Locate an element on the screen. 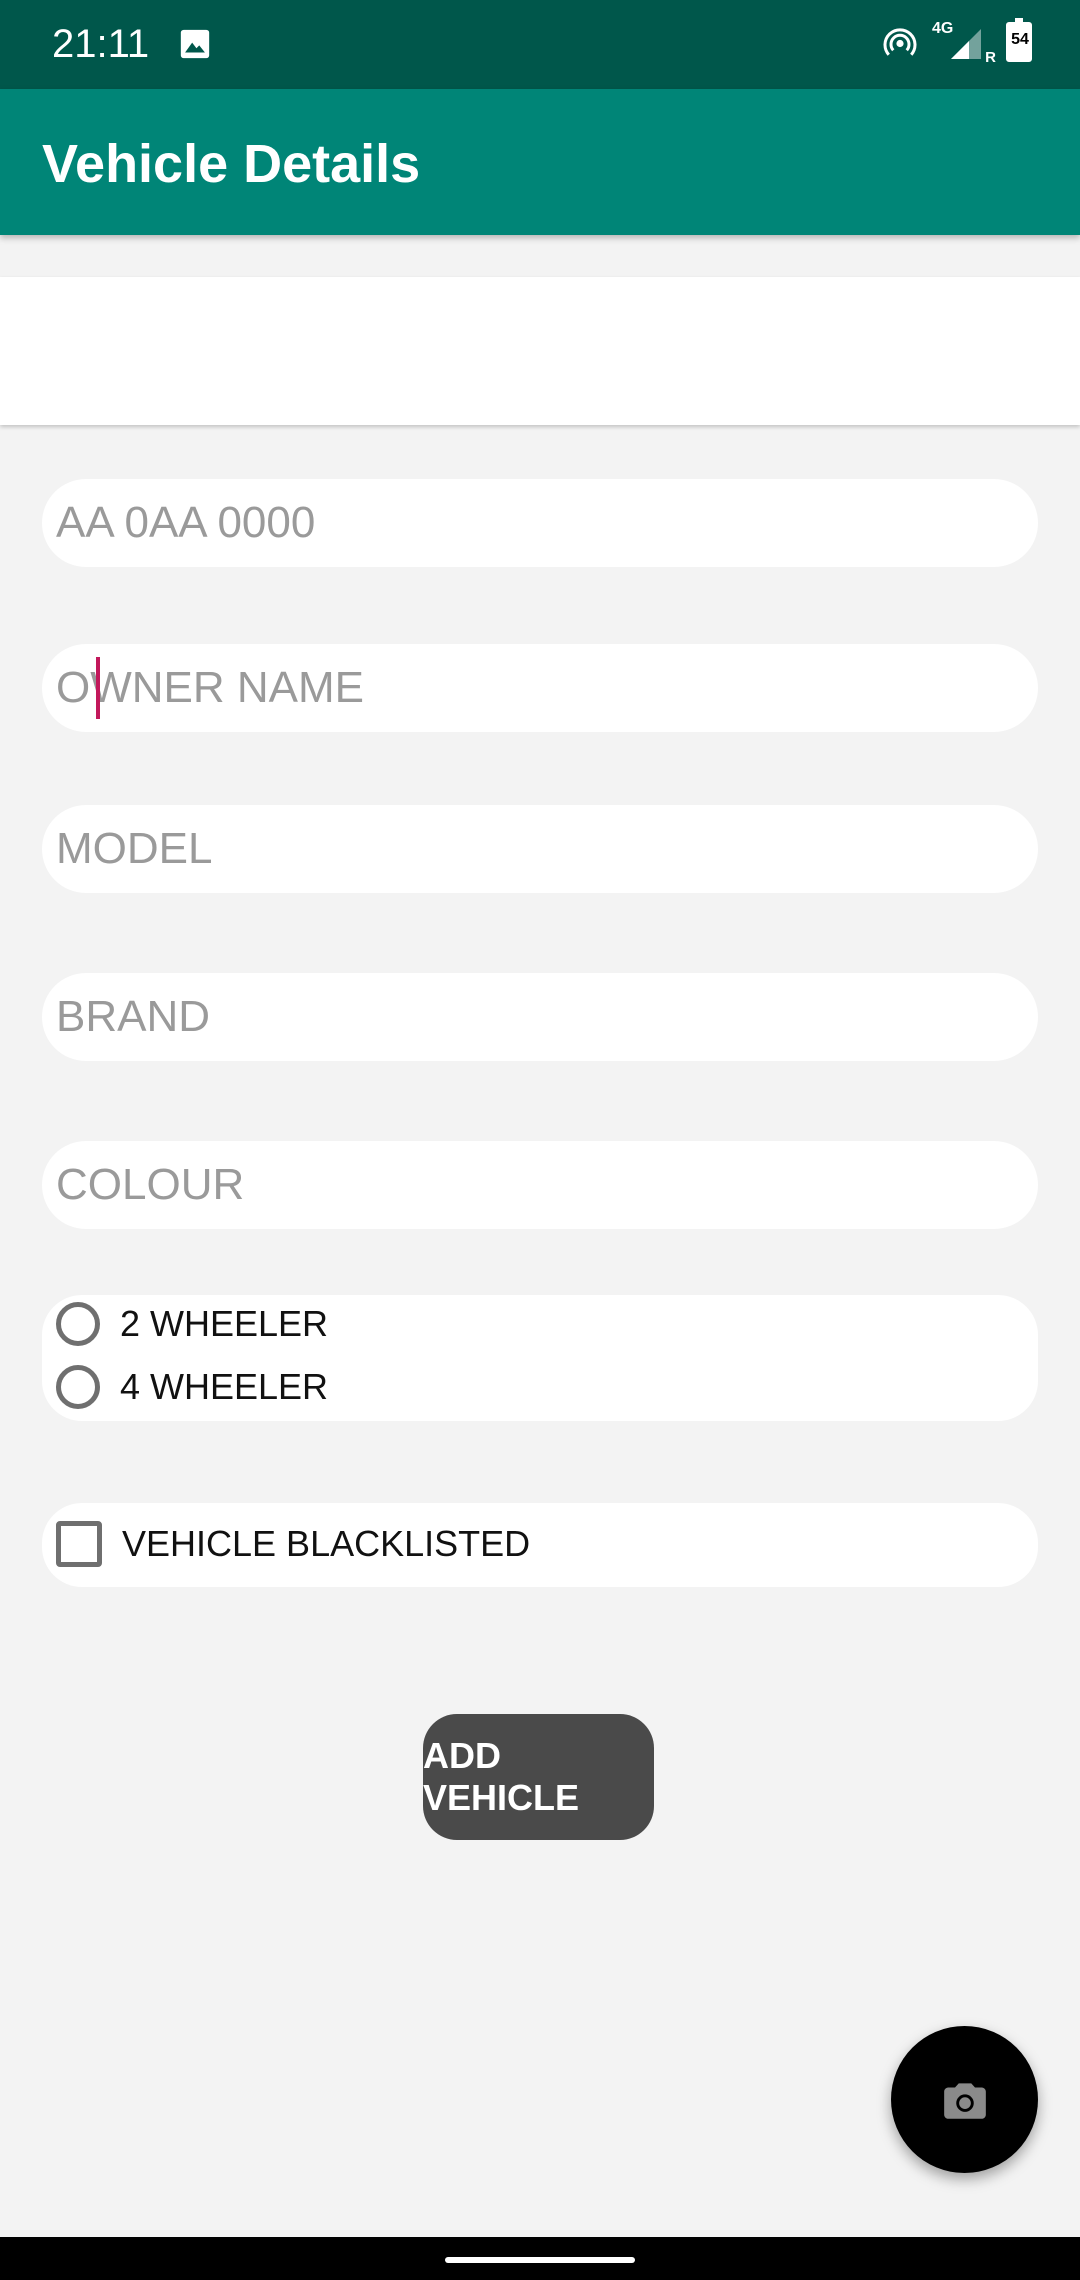 The height and width of the screenshot is (2280, 1080). battery-level: 54 is located at coordinates (1020, 39).